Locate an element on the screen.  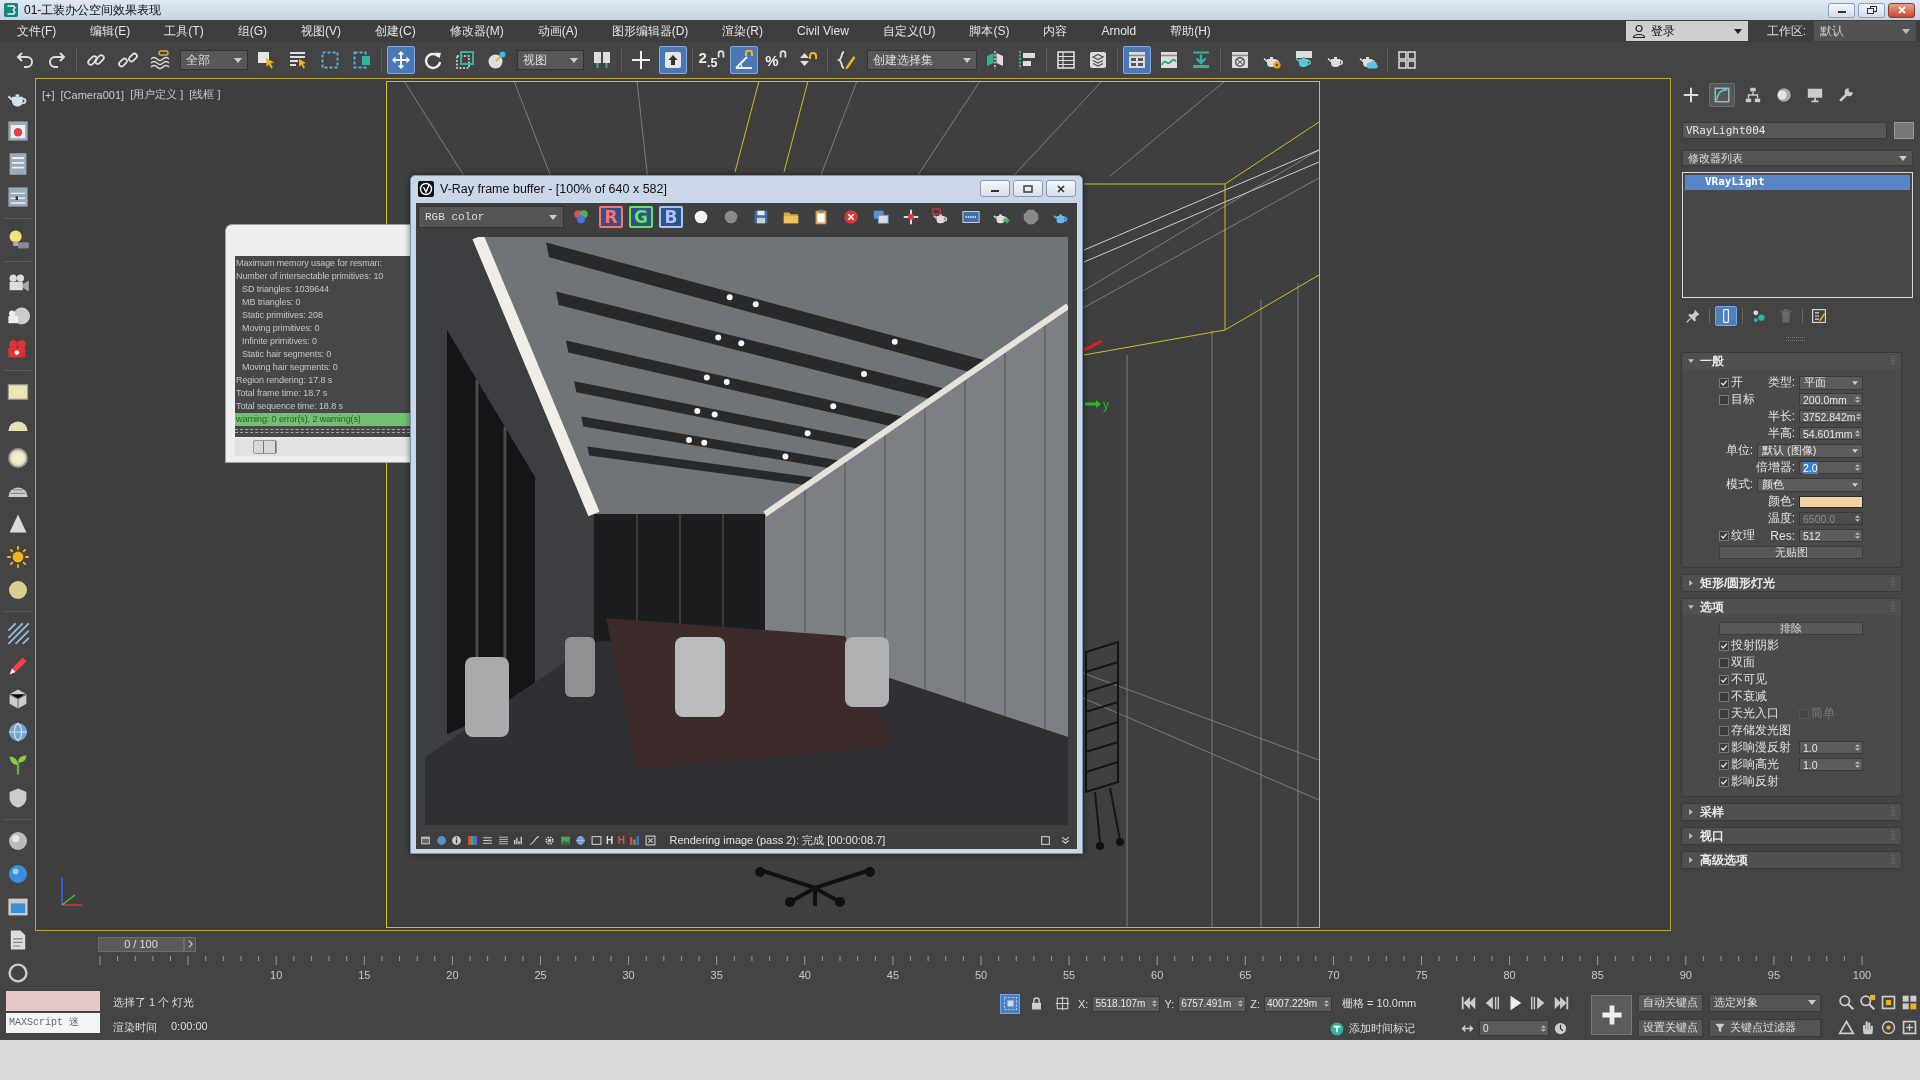
channel-button: B is located at coordinates (671, 217).